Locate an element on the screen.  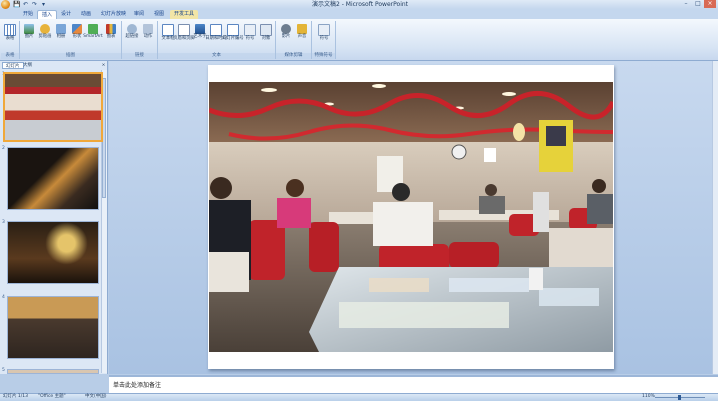
globe-icon is located at coordinates (132, 29).